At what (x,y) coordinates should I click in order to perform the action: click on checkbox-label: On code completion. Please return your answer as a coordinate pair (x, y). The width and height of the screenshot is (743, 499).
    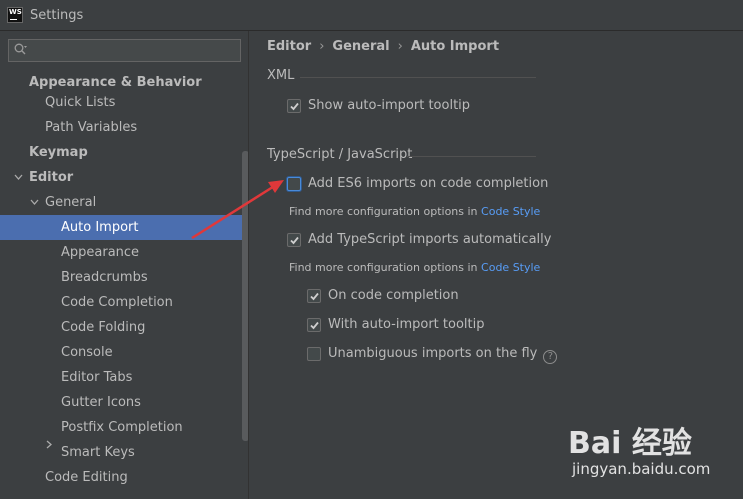
    Looking at the image, I should click on (393, 295).